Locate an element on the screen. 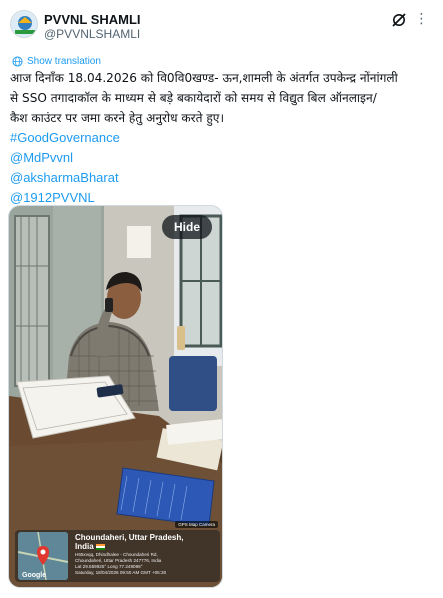 The image size is (443, 598). globe-icon is located at coordinates (17, 61).